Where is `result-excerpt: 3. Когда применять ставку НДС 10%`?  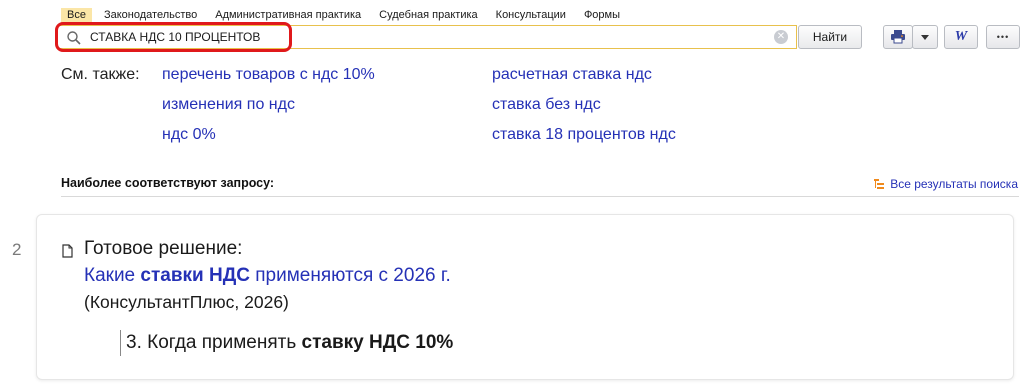 result-excerpt: 3. Когда применять ставку НДС 10% is located at coordinates (286, 343).